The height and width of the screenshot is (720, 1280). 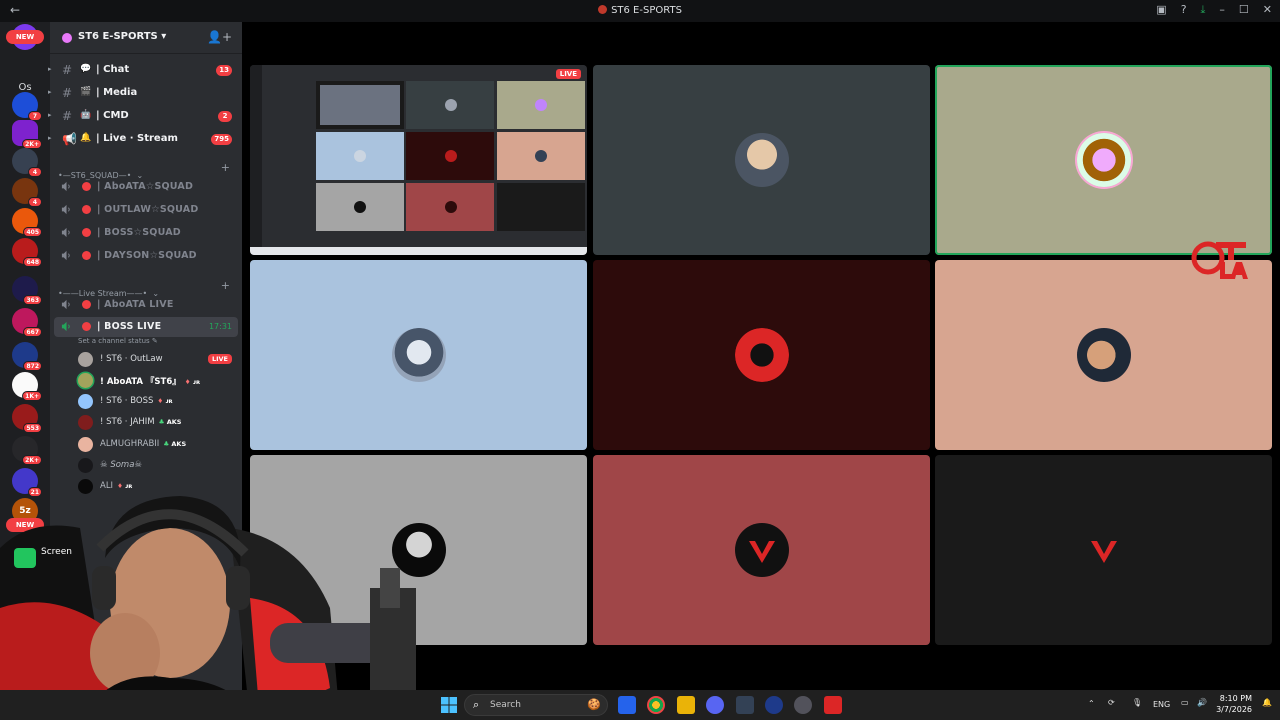 I want to click on screen-recorder-widget: Screen, so click(x=47, y=558).